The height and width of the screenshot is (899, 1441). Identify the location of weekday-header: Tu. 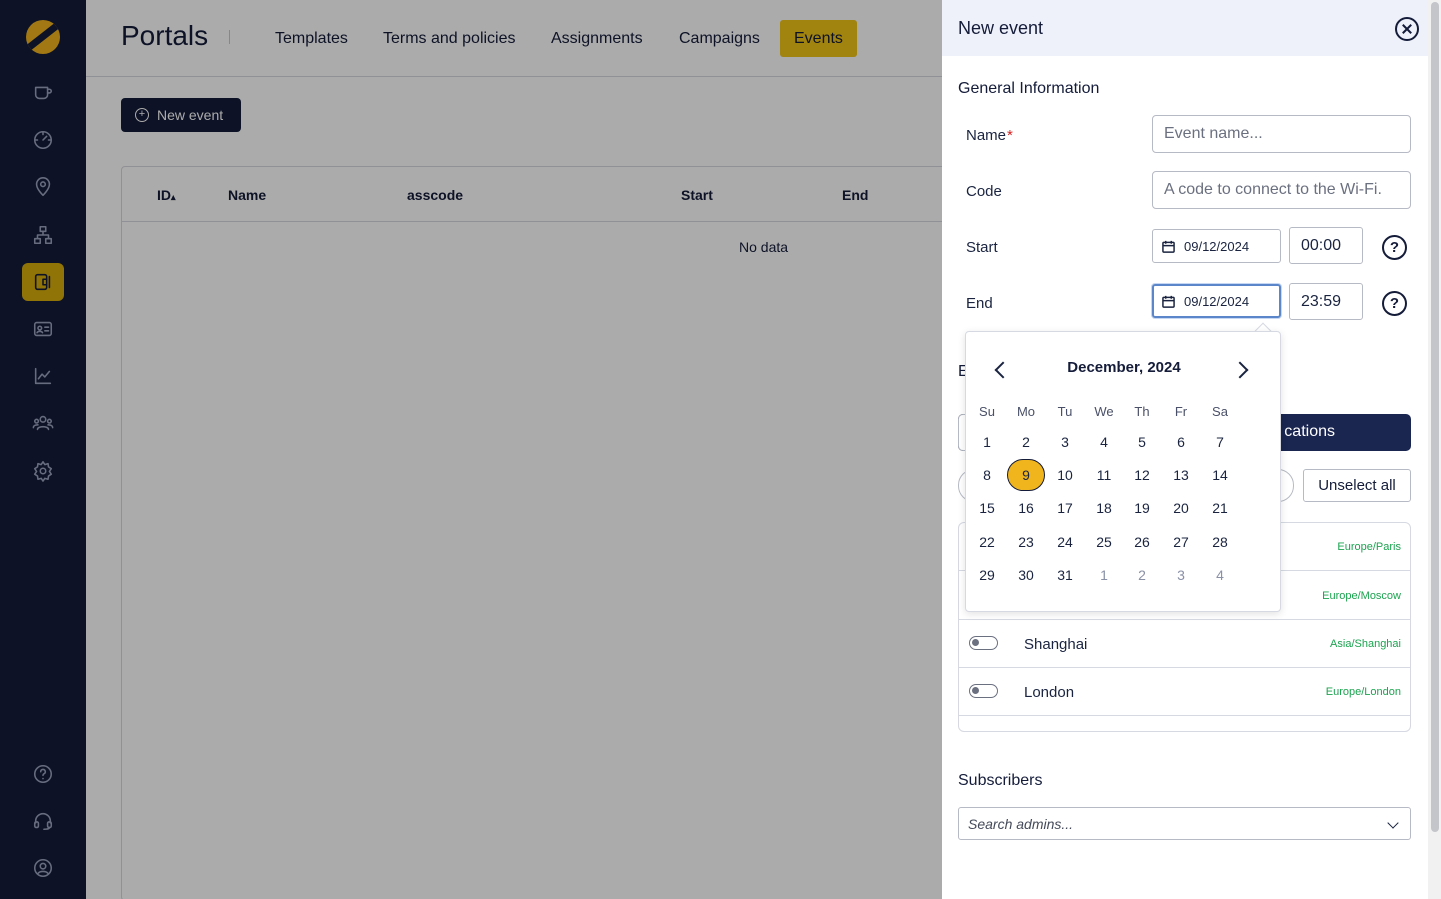
(1065, 411).